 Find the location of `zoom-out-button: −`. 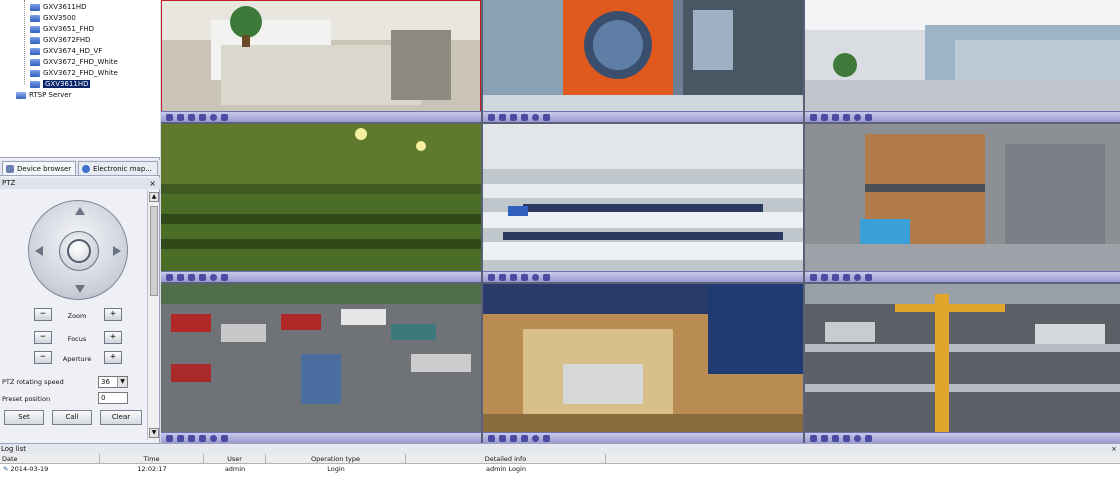

zoom-out-button: − is located at coordinates (43, 314).